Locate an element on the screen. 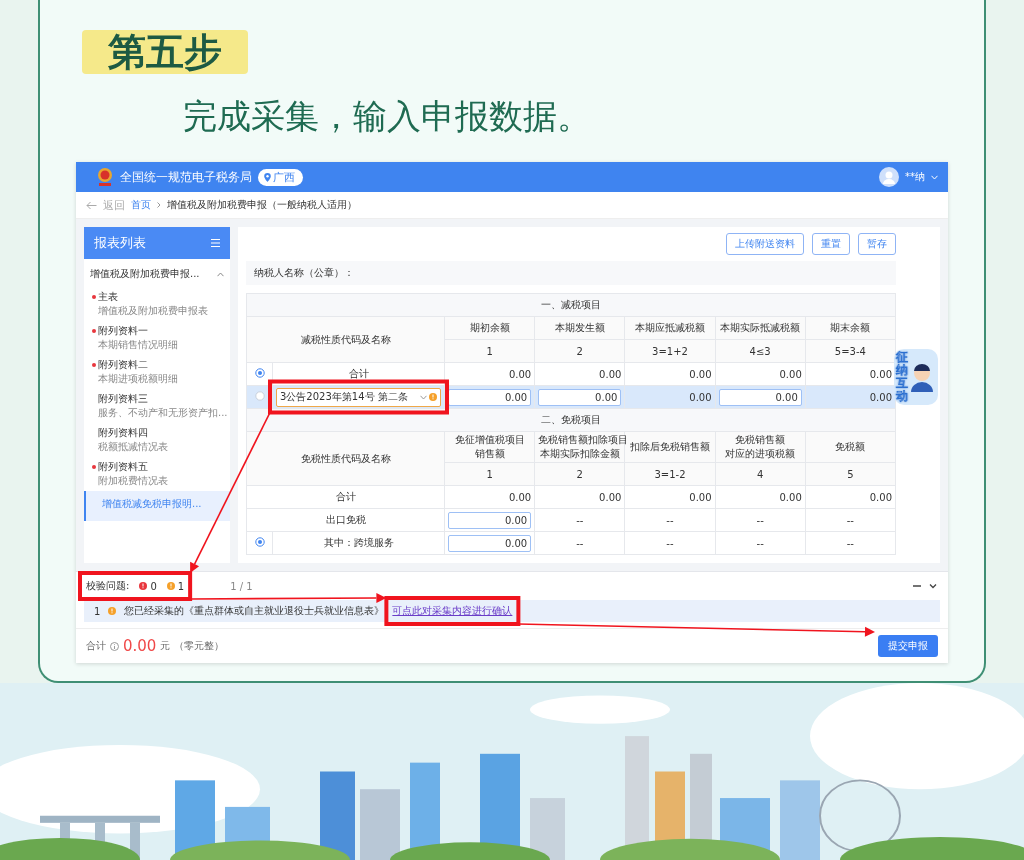 Image resolution: width=1024 pixels, height=860 pixels. sidebar-item: 附列资料二 本期进项税额明细 is located at coordinates (157, 372).